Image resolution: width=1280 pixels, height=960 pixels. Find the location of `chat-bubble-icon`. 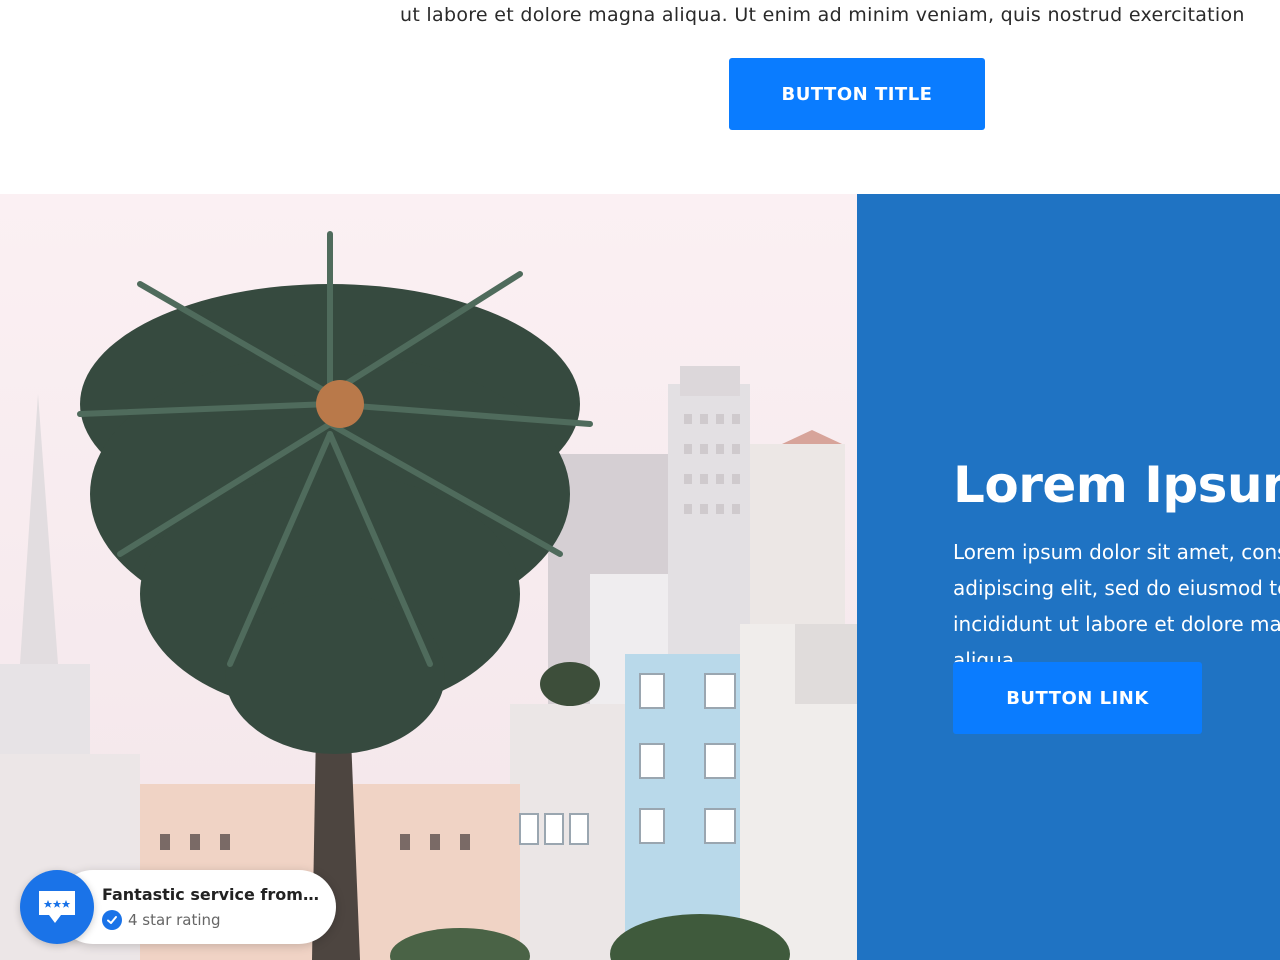

chat-bubble-icon is located at coordinates (57, 907).